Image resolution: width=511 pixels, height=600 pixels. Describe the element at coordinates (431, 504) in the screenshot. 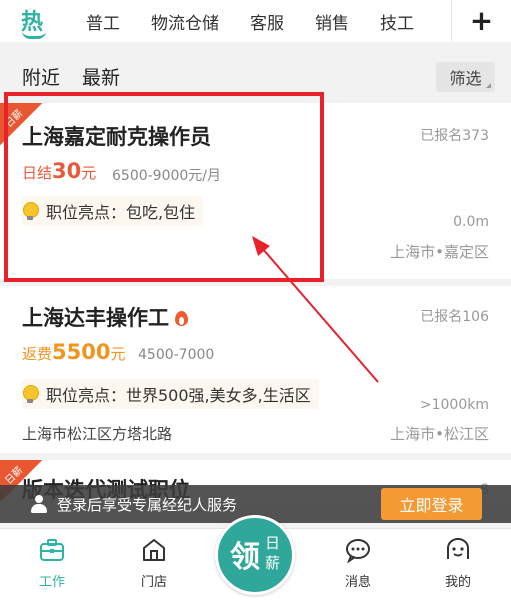

I see `login-button: 立即登录` at that location.